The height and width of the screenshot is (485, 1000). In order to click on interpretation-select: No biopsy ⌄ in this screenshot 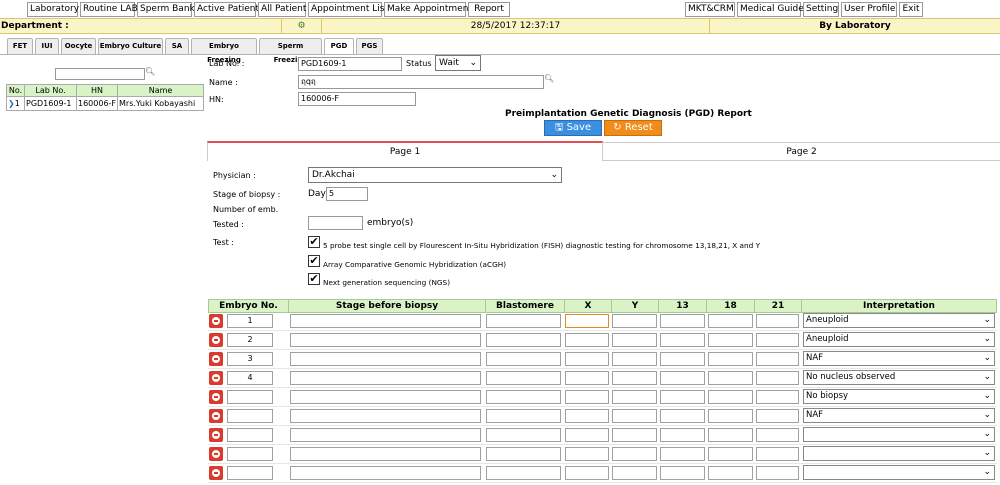, I will do `click(899, 396)`.